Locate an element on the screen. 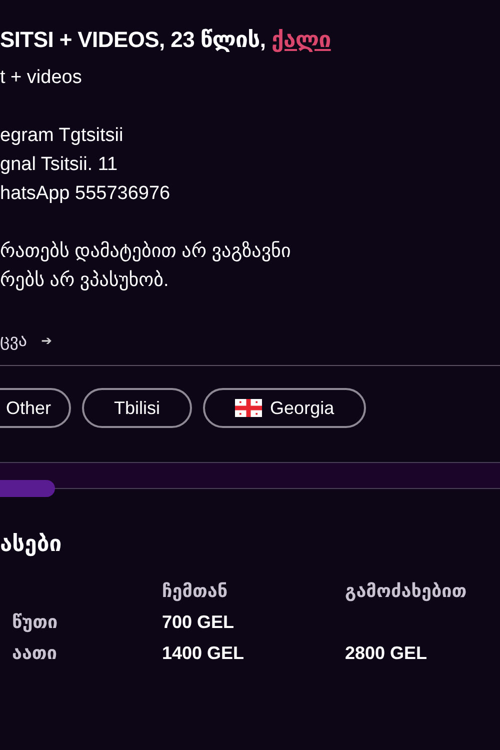  tag-chip: Georgia is located at coordinates (284, 408).